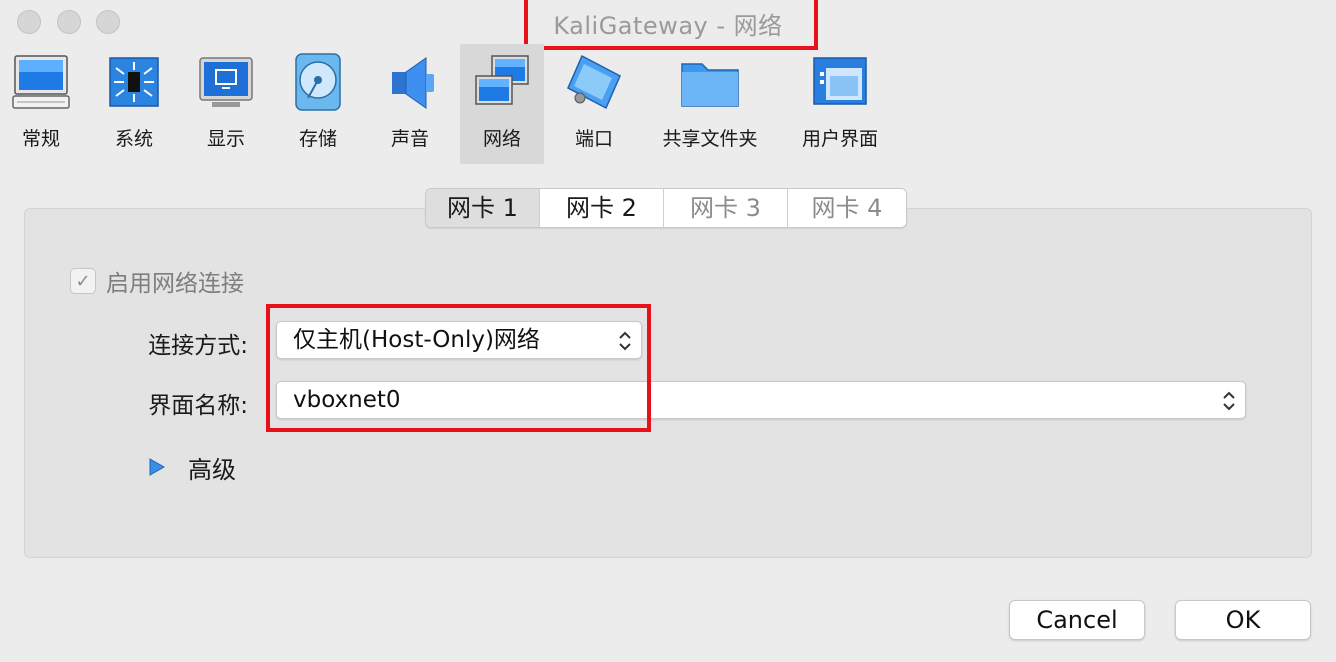  What do you see at coordinates (501, 139) in the screenshot?
I see `toolbar-label-network: 网络` at bounding box center [501, 139].